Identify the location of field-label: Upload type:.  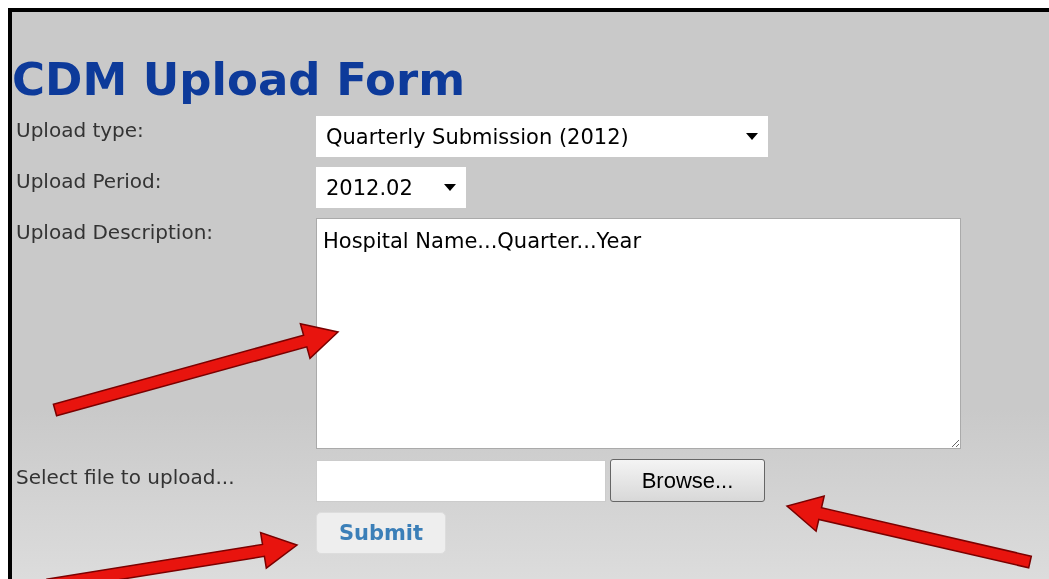
(80, 130).